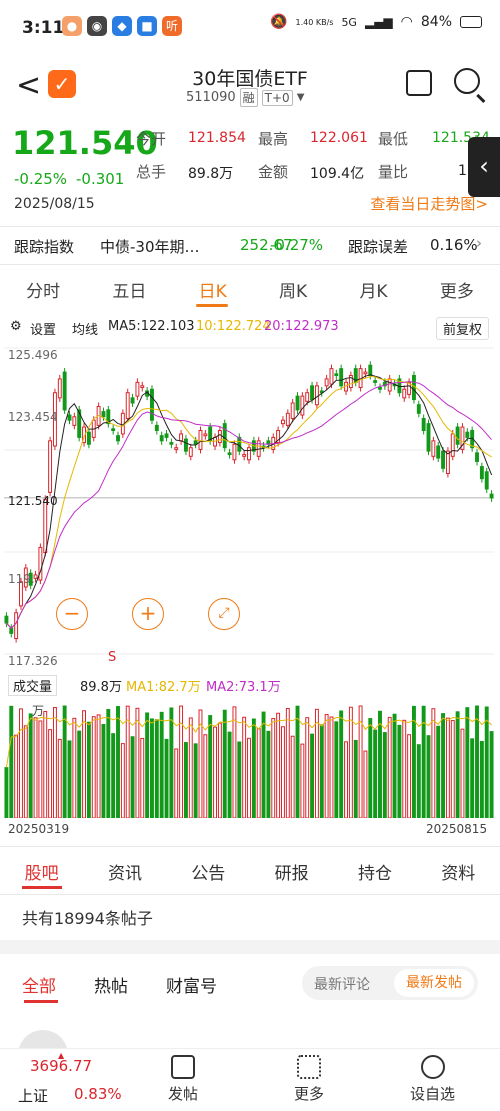 This screenshot has height=1111, width=500. Describe the element at coordinates (314, 22) in the screenshot. I see `speed: 1.40 KB/s` at that location.